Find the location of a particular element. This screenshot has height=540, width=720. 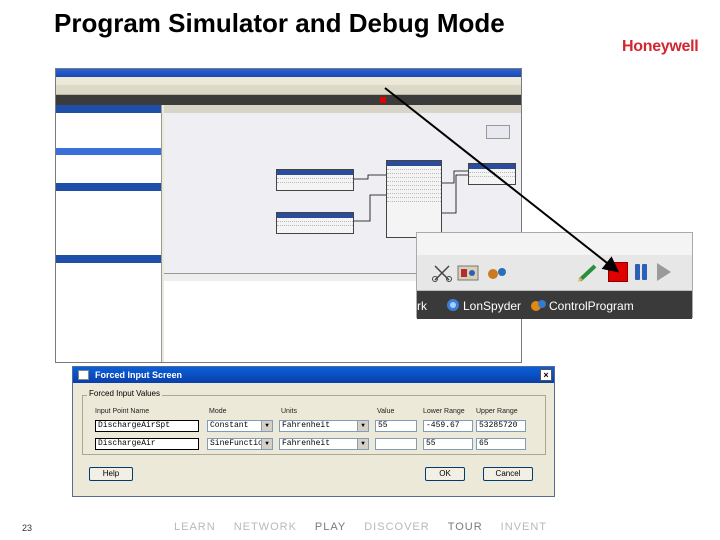

col-header-input-point-name: Input Point Name is located at coordinates (122, 411).